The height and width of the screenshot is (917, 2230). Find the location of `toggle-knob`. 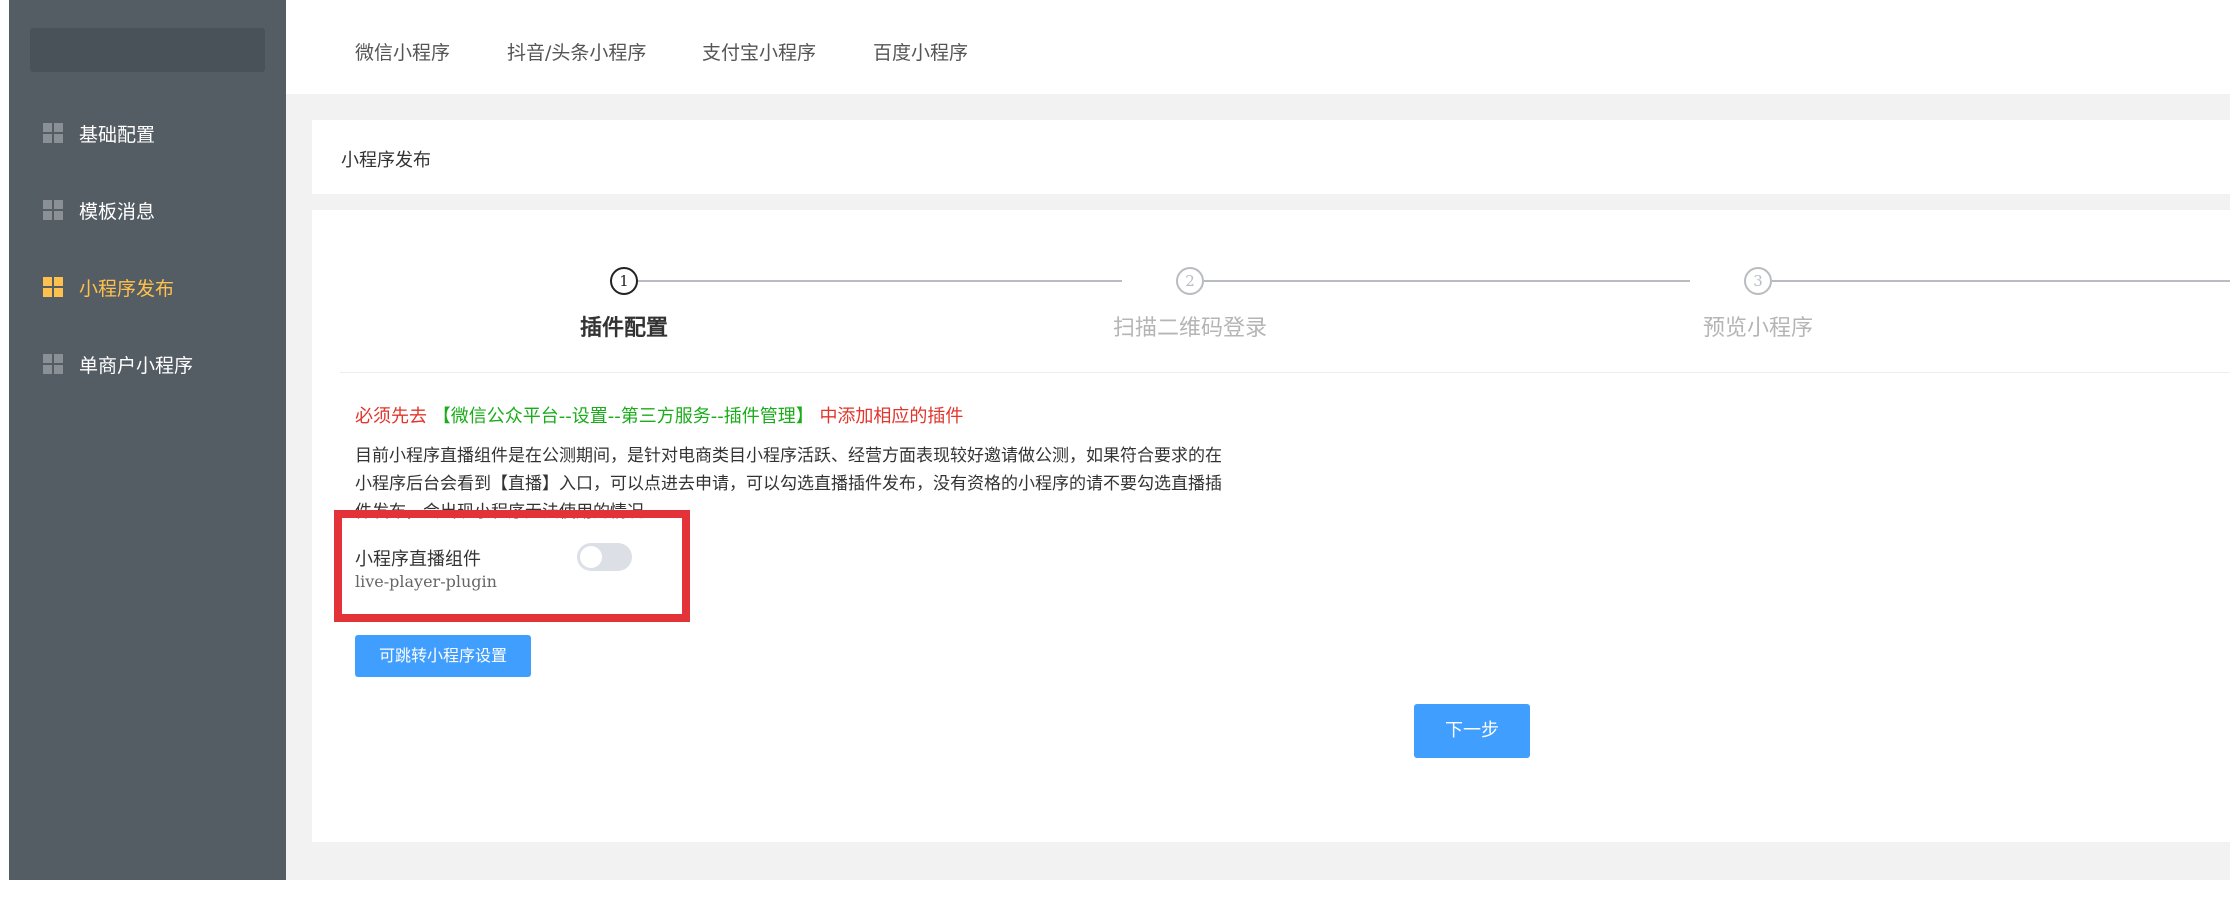

toggle-knob is located at coordinates (591, 557).